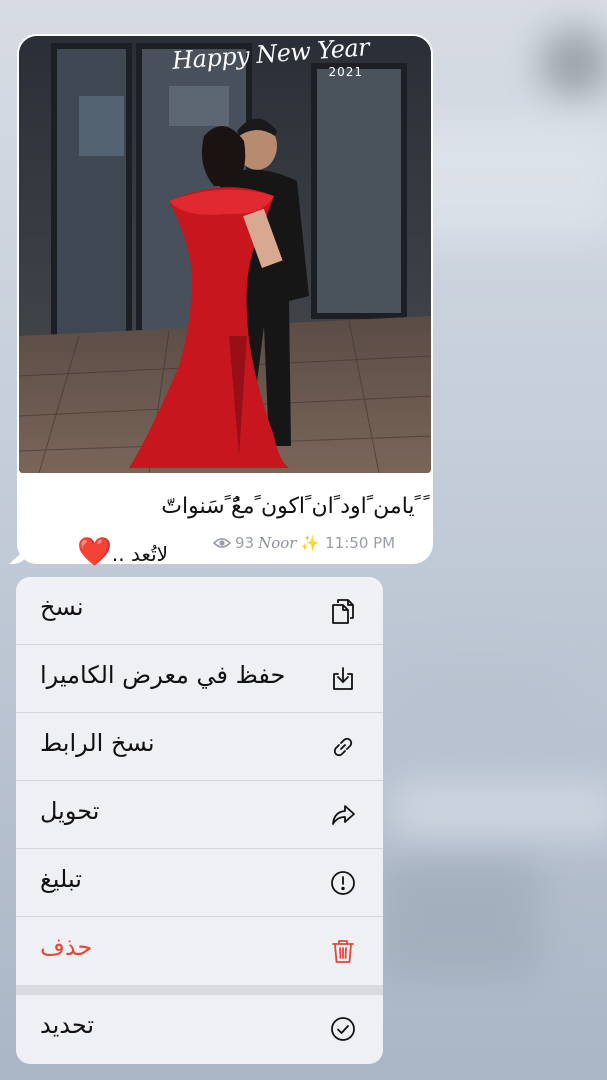 This screenshot has height=1080, width=607. What do you see at coordinates (97, 743) in the screenshot?
I see `menu-item-label: نسخ الرابط` at bounding box center [97, 743].